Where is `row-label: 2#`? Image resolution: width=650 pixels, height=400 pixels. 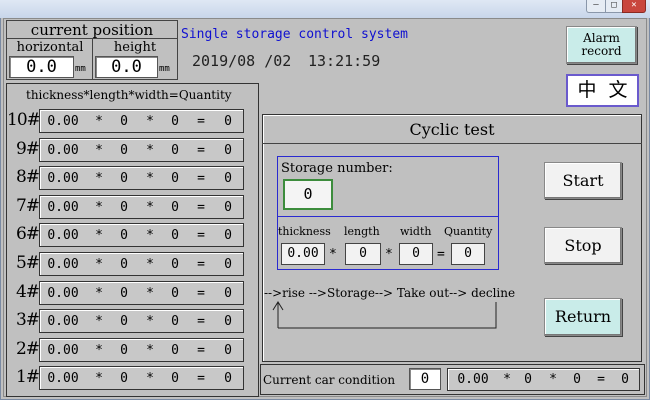
row-label: 2# is located at coordinates (27, 349).